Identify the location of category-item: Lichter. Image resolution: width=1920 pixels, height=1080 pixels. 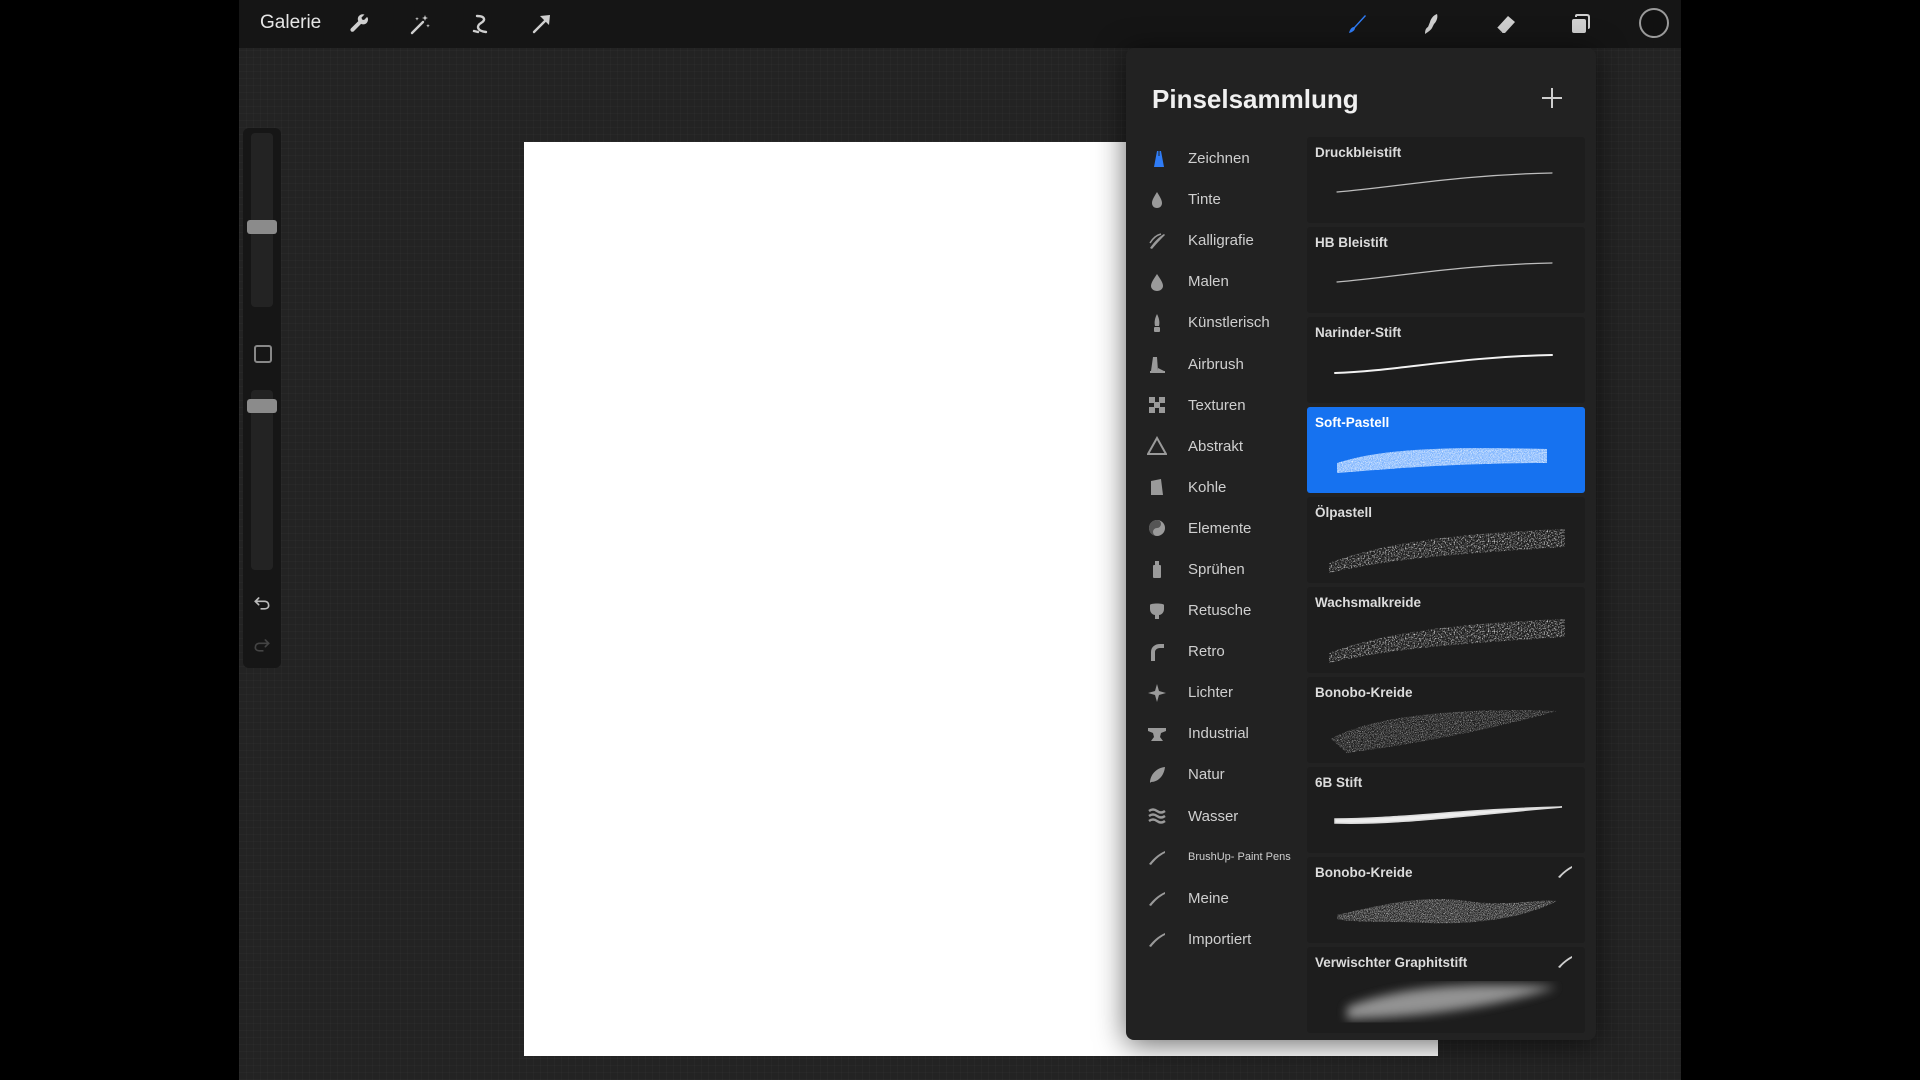
(1216, 692).